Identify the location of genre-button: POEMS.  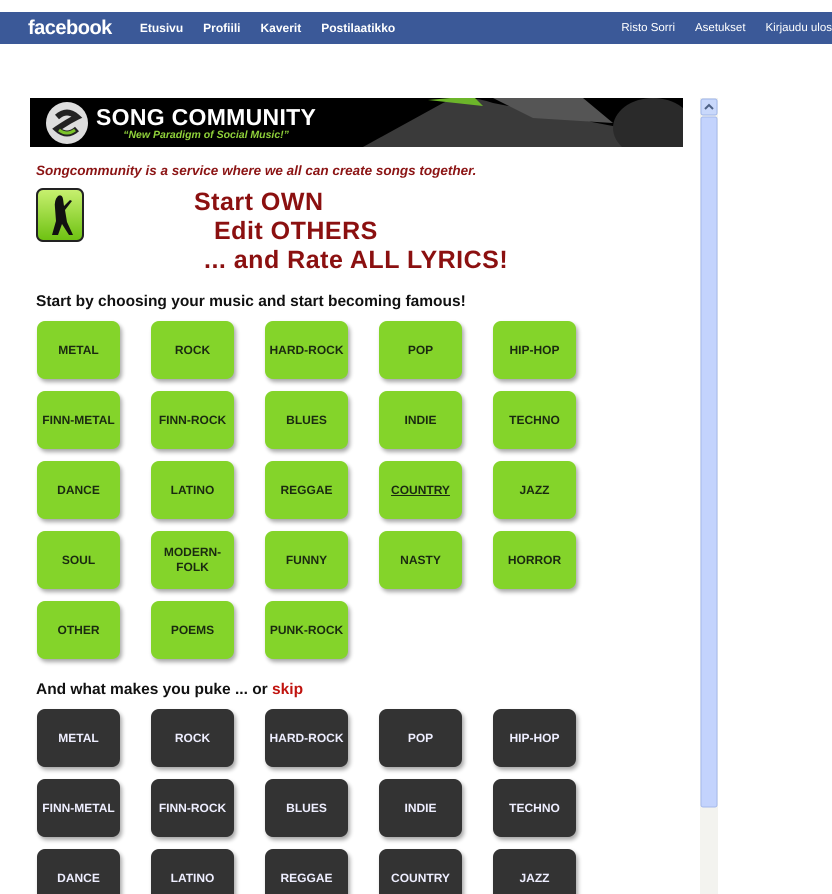
(192, 630).